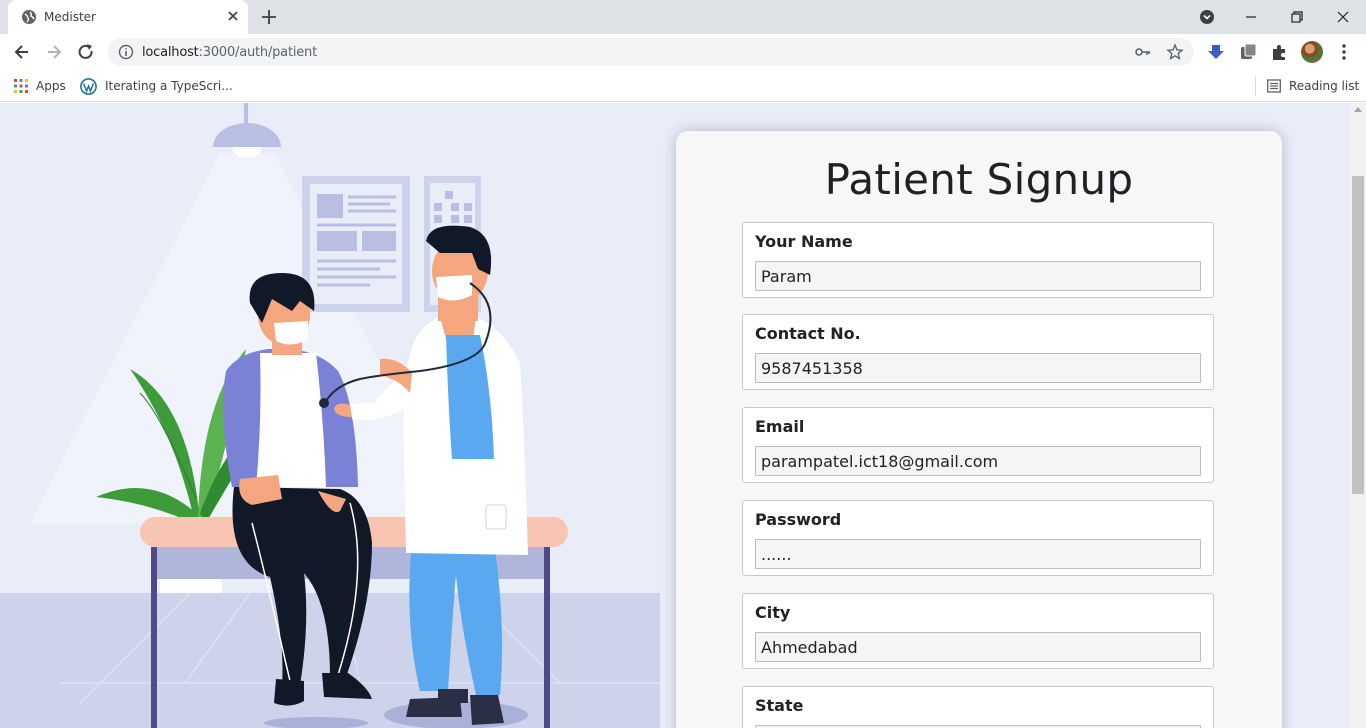 The image size is (1366, 728). I want to click on key-icon, so click(1143, 52).